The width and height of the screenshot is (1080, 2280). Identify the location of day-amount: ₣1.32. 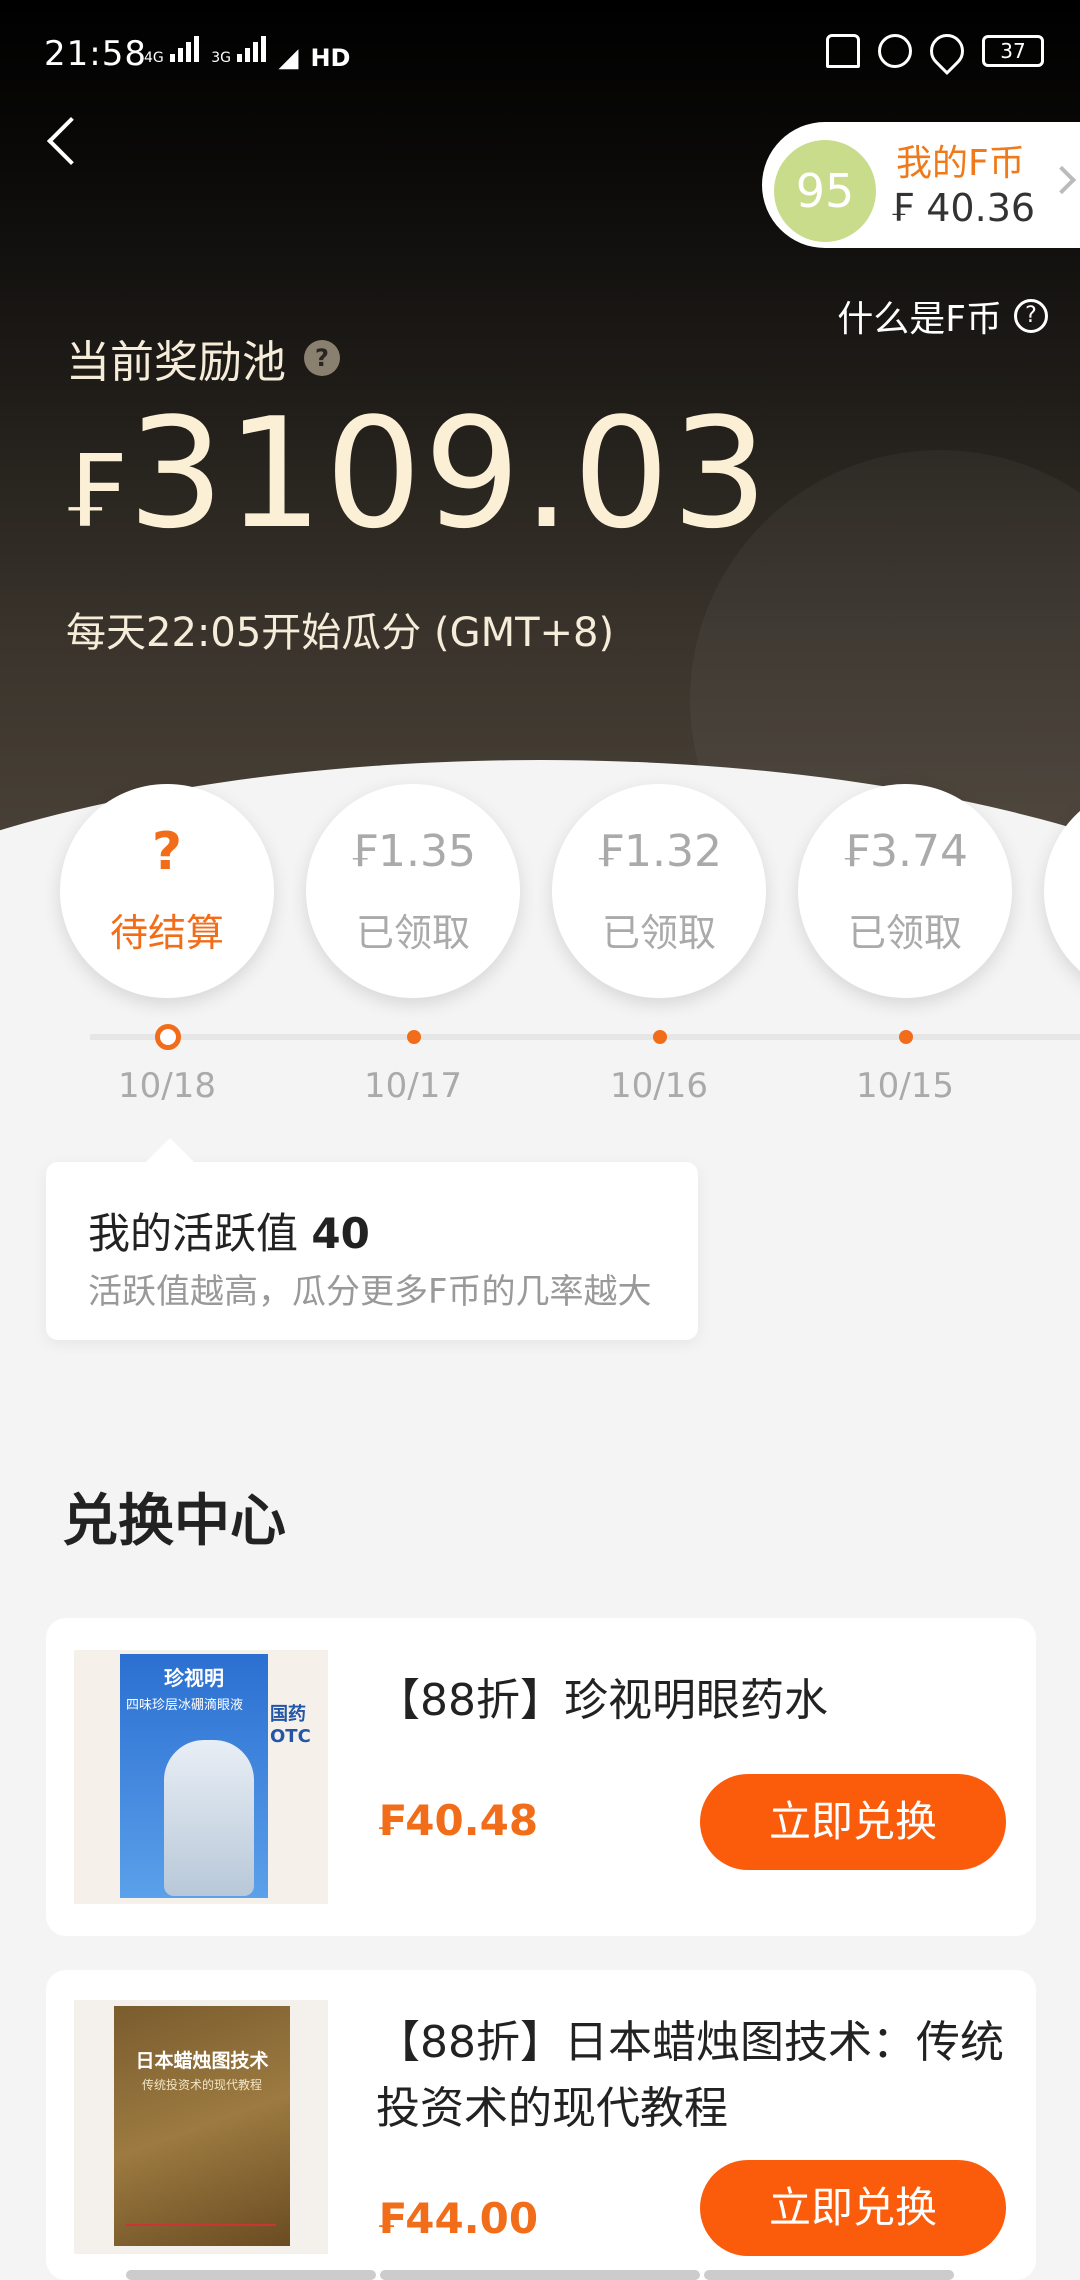
(659, 851).